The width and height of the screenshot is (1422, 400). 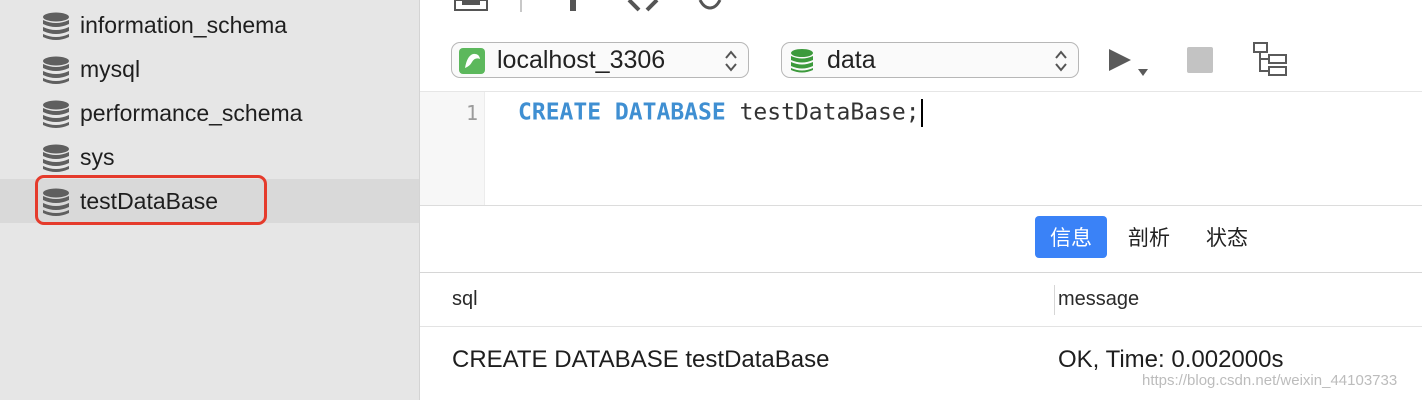 I want to click on sidebar-item-information-schema: information_schema, so click(x=209, y=25).